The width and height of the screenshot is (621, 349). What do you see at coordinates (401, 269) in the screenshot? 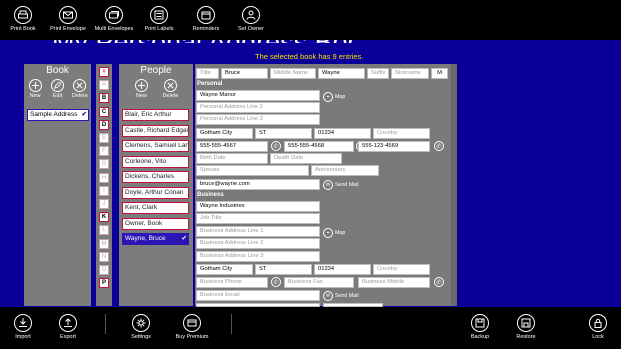
I see `business-country-field: Country` at bounding box center [401, 269].